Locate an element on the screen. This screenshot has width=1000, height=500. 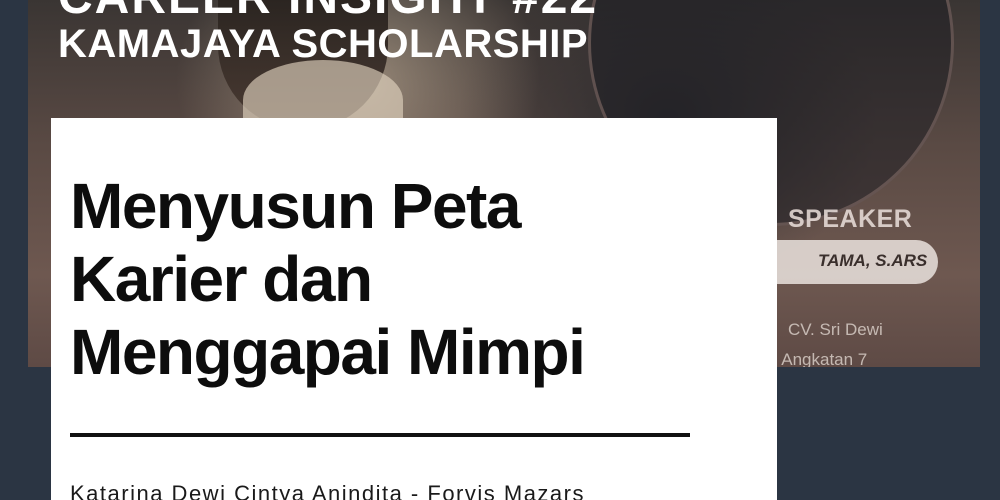
article-title-line: Karier dan is located at coordinates (221, 279).